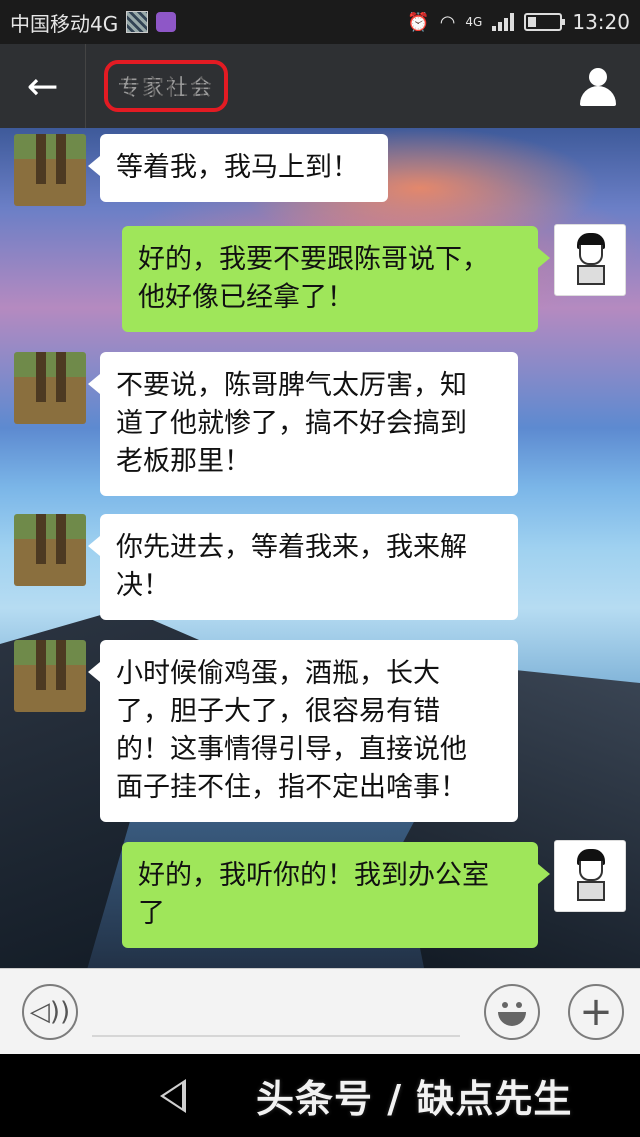 Image resolution: width=640 pixels, height=1137 pixels. I want to click on status-bar: 中国移动4G ⏰ ◠ 4G 13:20, so click(320, 22).